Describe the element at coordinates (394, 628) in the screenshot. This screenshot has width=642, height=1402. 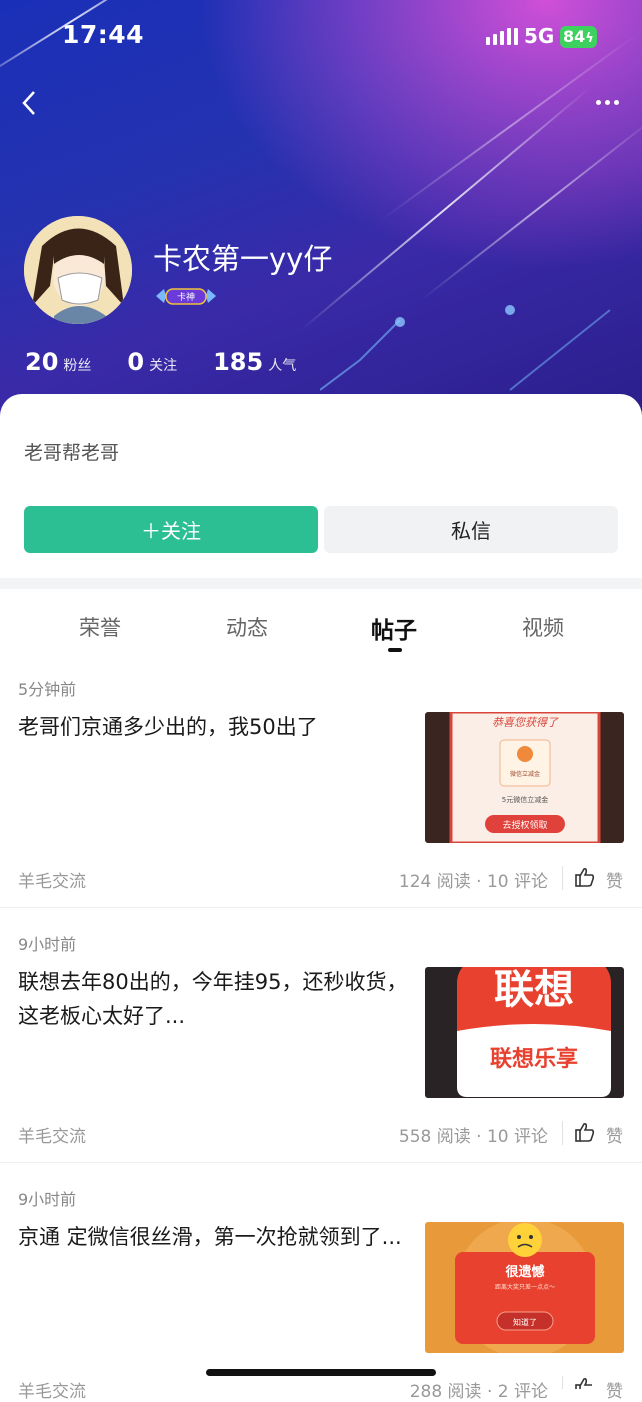
I see `tab-posts: 帖子` at that location.